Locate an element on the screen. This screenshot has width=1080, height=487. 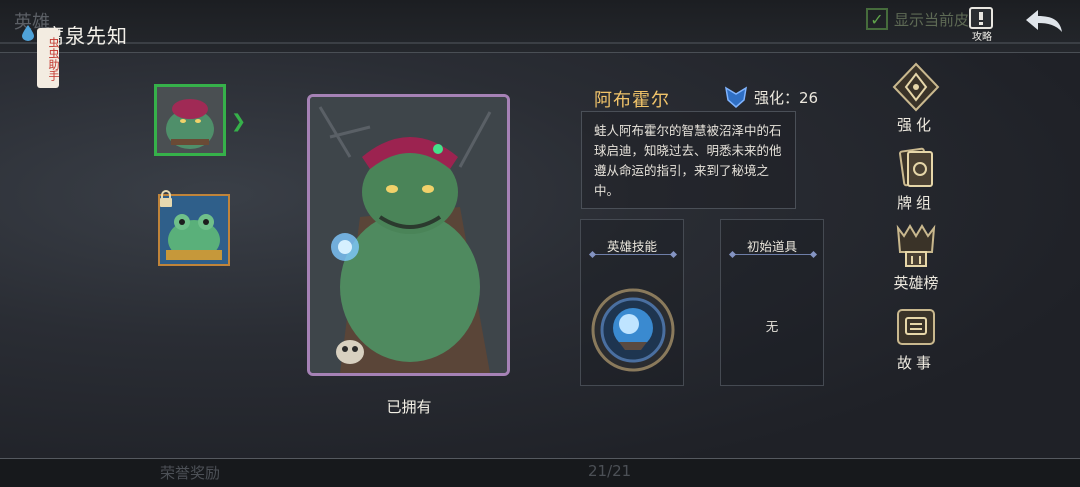
hero-skill-icon is located at coordinates (633, 330).